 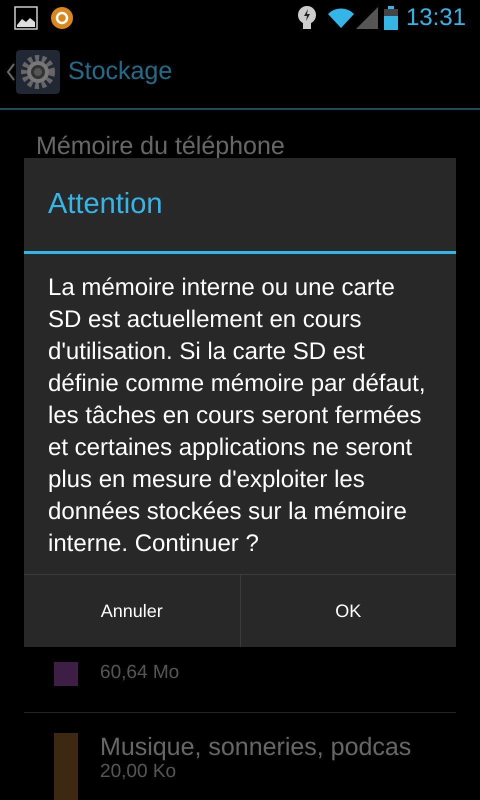 I want to click on circle-app-icon, so click(x=62, y=18).